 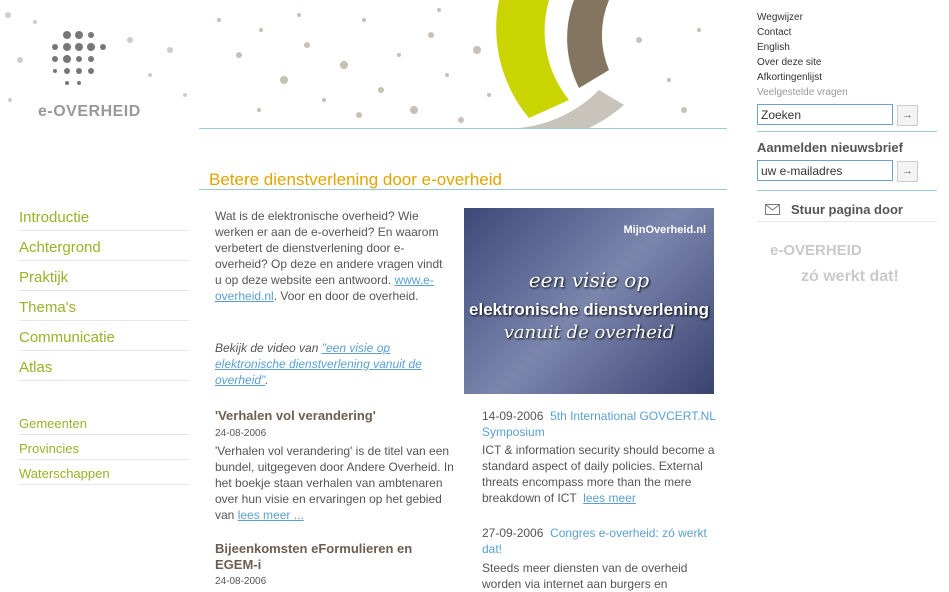 I want to click on video-title-line: elektronische dienstverlening, so click(x=589, y=309).